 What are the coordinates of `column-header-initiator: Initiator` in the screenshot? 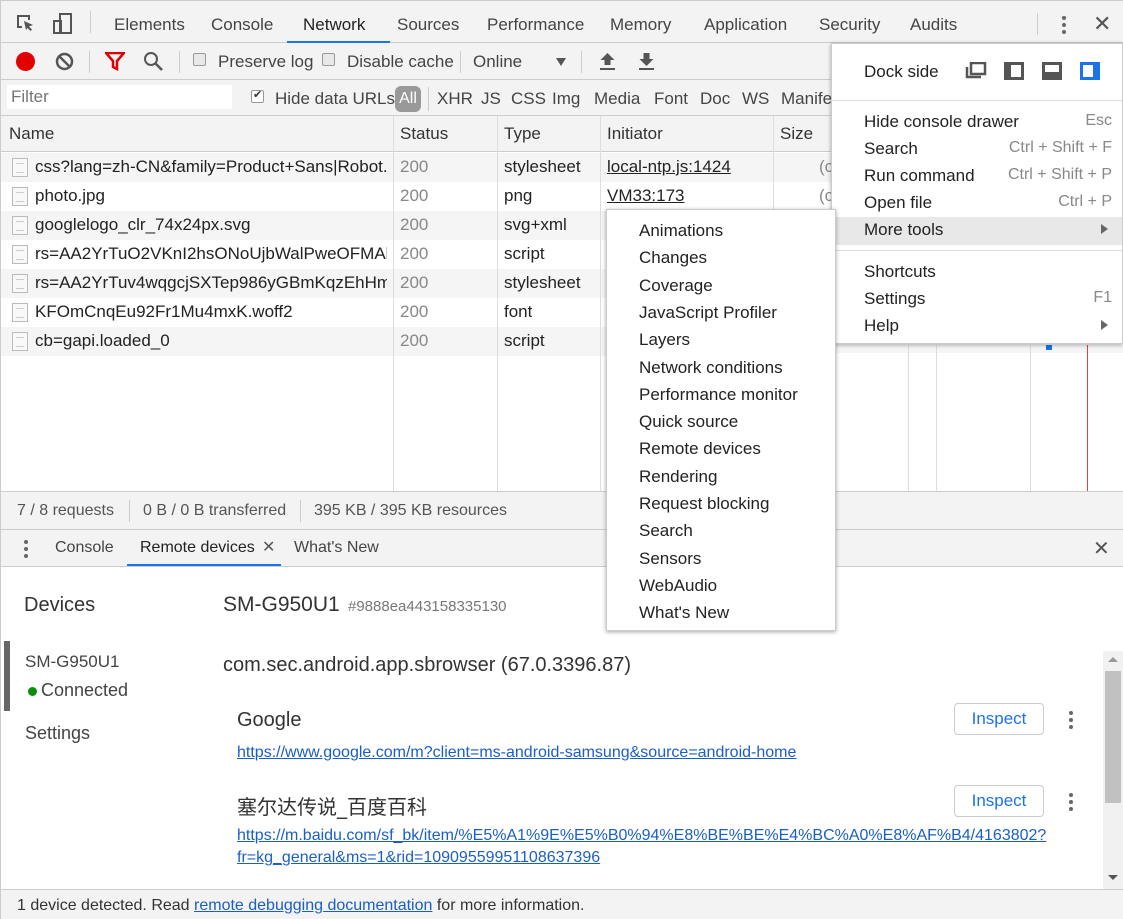 It's located at (635, 134).